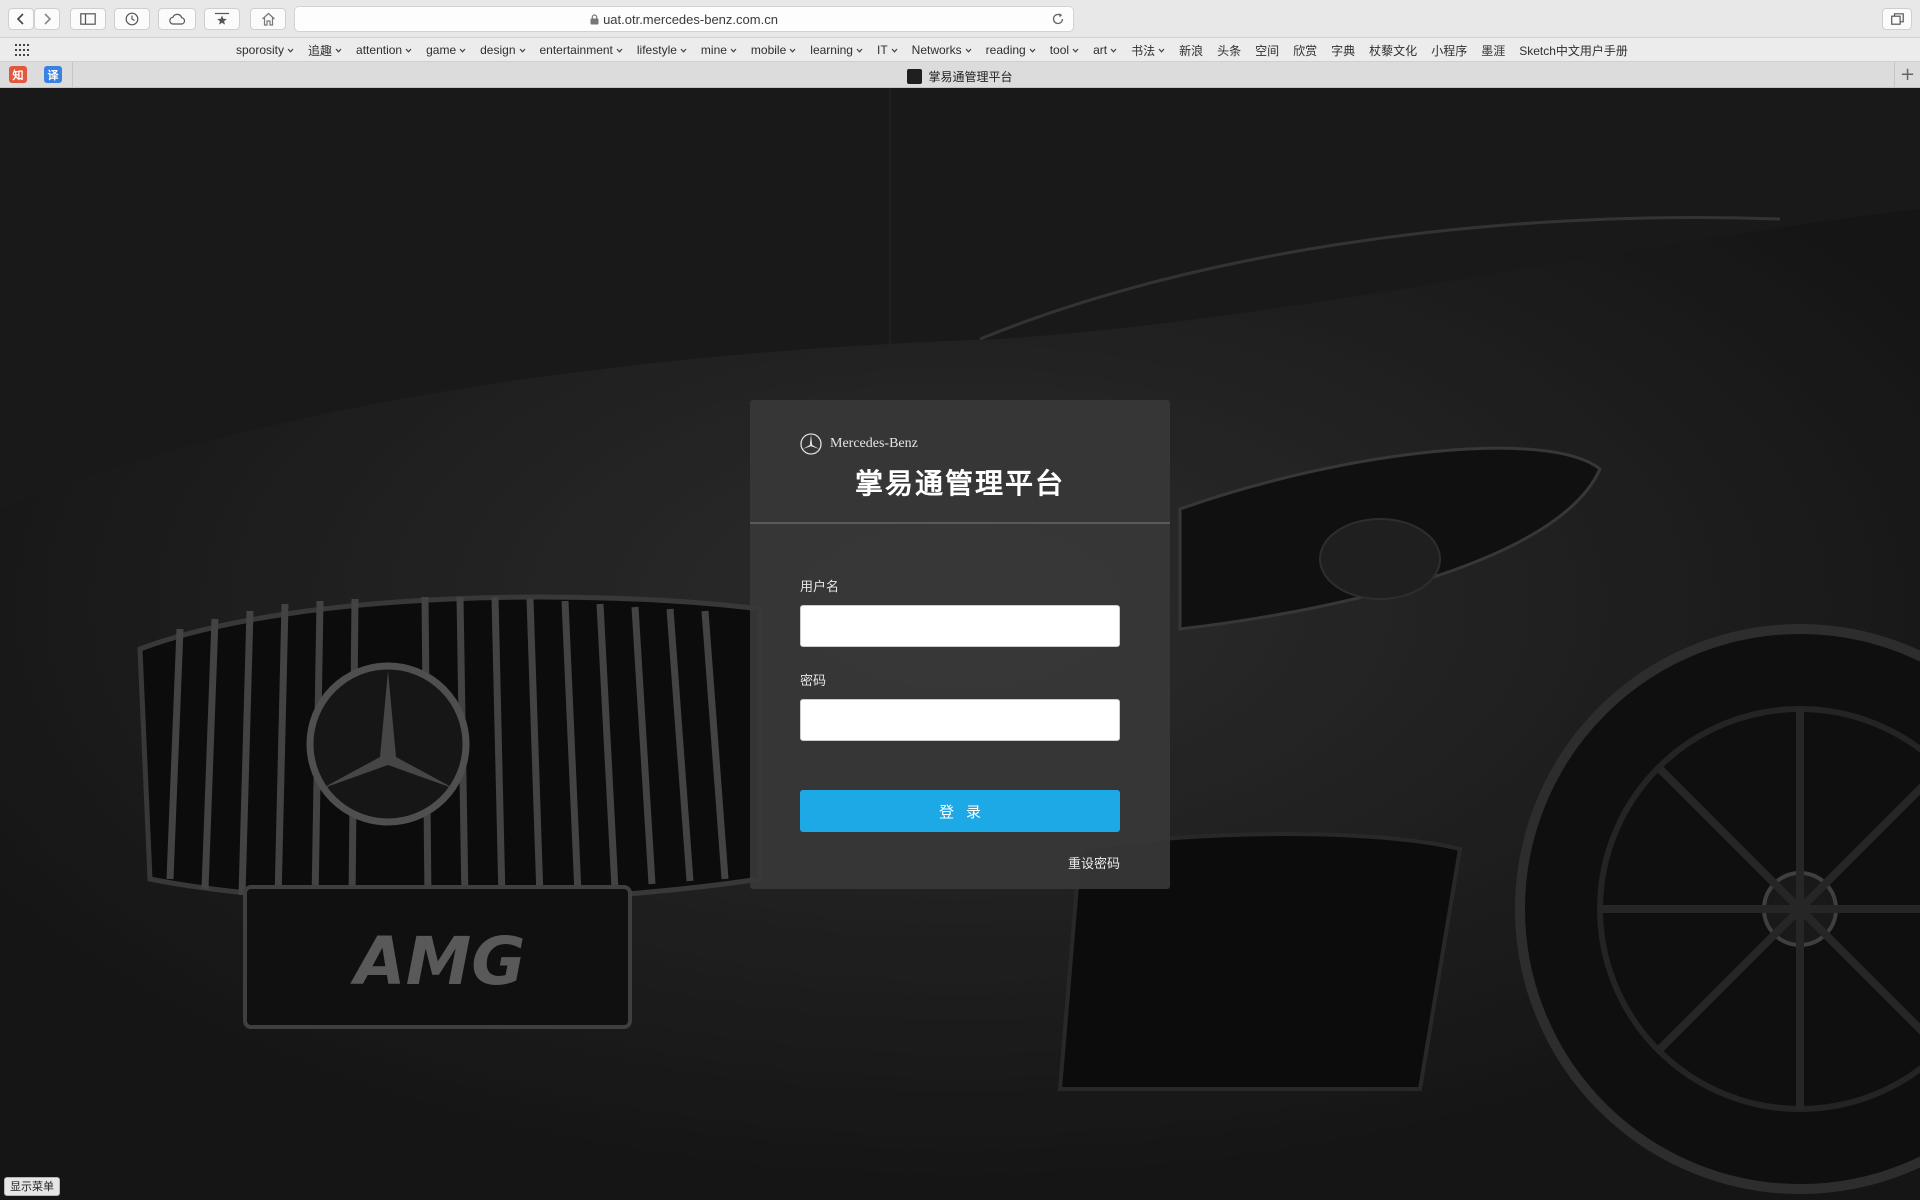 This screenshot has width=1920, height=1200. I want to click on login-button: 登录, so click(960, 811).